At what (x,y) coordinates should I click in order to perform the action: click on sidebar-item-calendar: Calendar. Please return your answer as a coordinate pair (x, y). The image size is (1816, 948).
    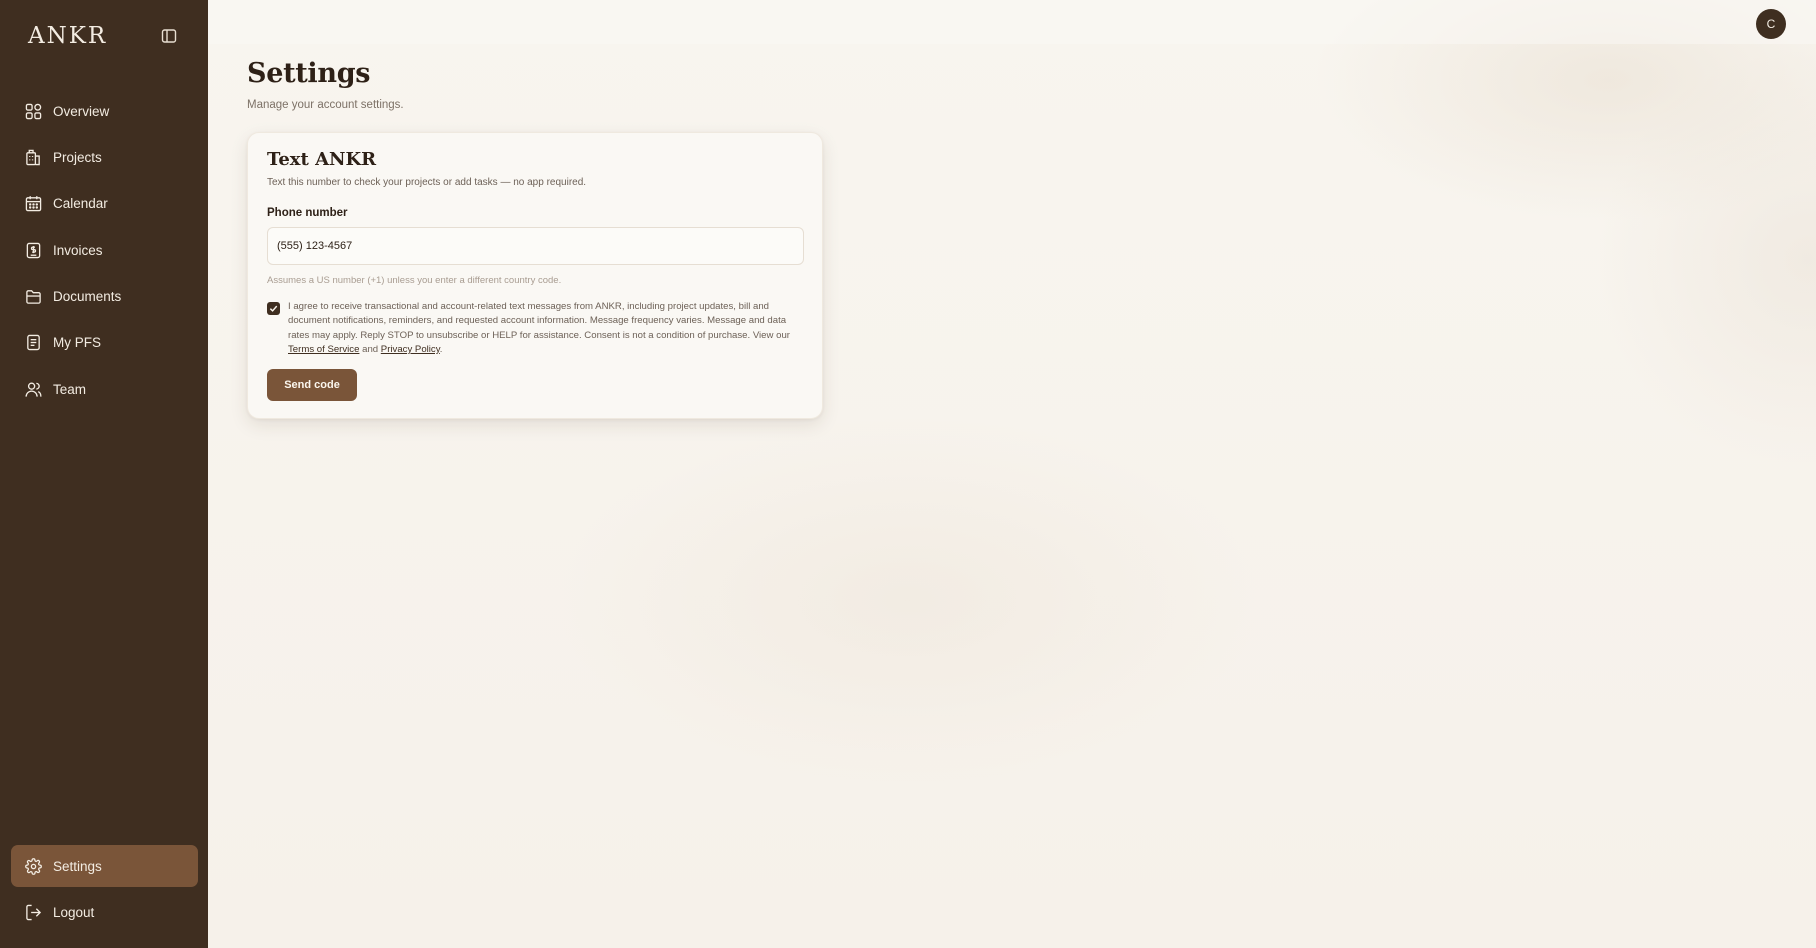
    Looking at the image, I should click on (104, 204).